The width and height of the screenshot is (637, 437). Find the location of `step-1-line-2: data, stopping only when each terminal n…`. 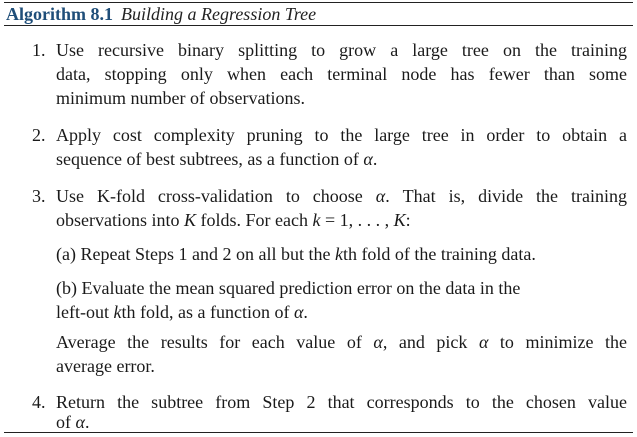

step-1-line-2: data, stopping only when each terminal n… is located at coordinates (341, 74).